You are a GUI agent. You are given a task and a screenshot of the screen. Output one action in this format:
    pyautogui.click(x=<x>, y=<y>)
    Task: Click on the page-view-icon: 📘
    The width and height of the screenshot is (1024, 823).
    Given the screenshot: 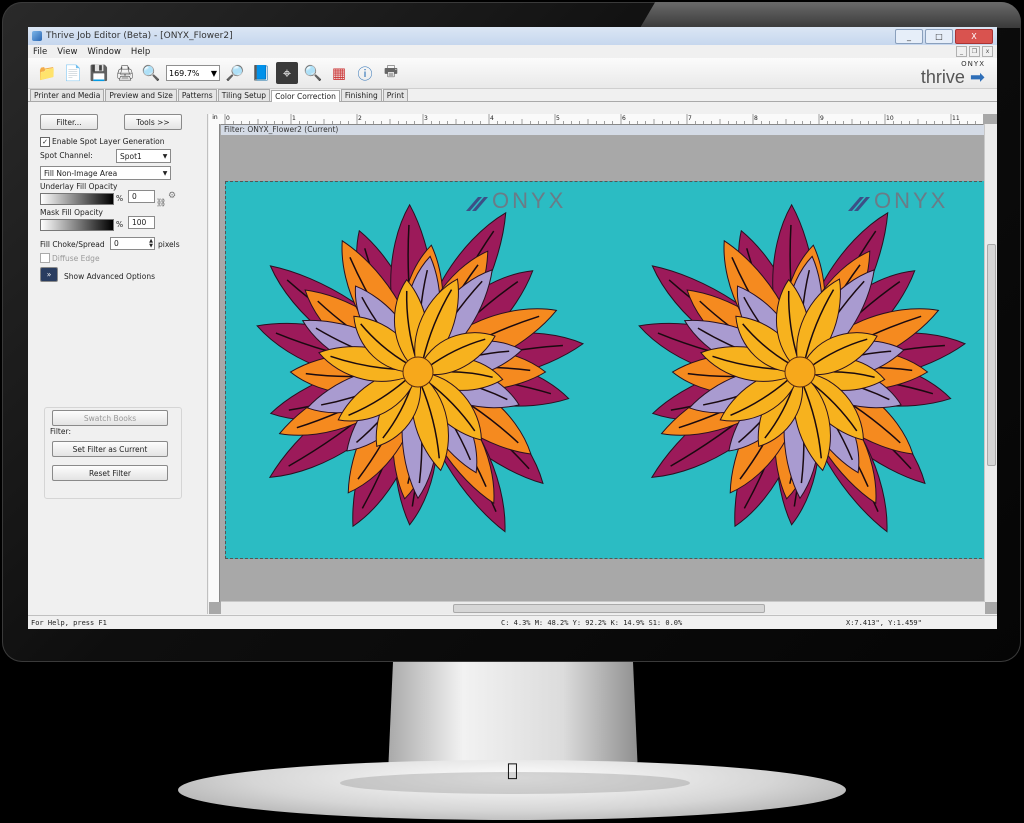 What is the action you would take?
    pyautogui.click(x=261, y=73)
    